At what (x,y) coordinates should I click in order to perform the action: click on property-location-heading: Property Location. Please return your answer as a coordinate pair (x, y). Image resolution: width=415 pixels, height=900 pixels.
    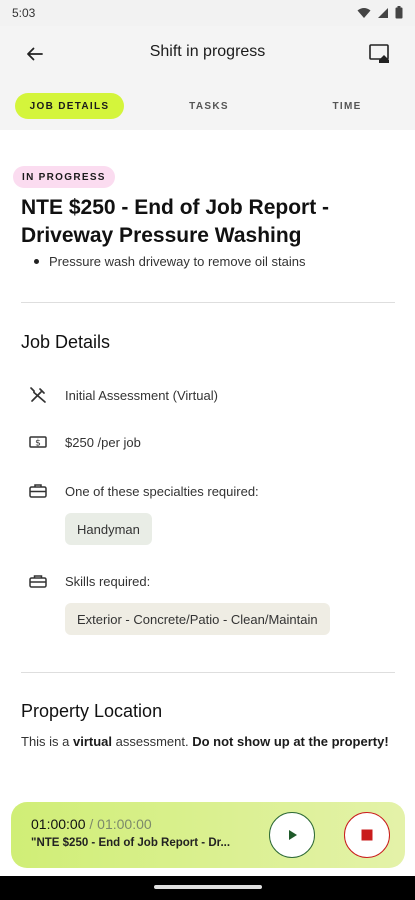
    Looking at the image, I should click on (92, 711).